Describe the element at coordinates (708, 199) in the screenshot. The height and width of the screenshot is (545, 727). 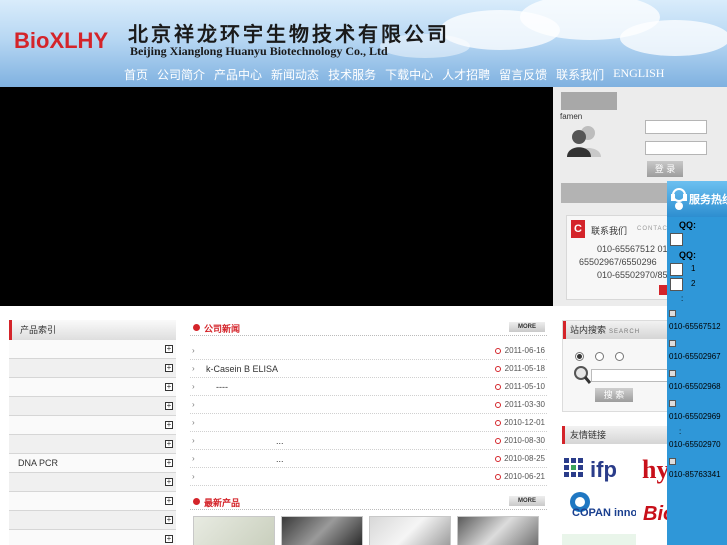
I see `service-title: 服务热线` at that location.